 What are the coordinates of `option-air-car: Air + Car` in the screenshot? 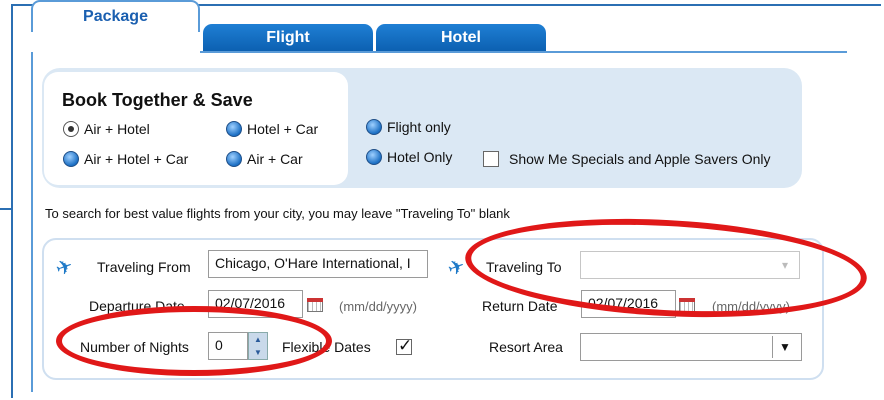 It's located at (264, 159).